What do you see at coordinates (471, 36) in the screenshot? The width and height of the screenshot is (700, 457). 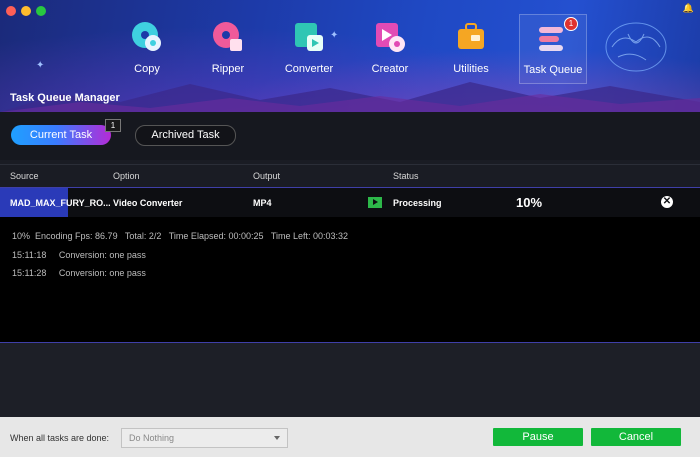 I see `toolbox-icon` at bounding box center [471, 36].